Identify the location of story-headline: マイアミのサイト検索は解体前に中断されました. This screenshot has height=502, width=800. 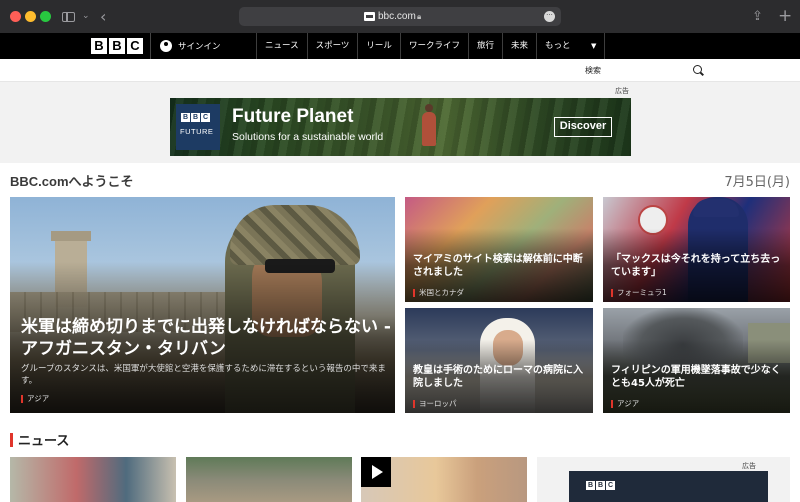
(500, 266).